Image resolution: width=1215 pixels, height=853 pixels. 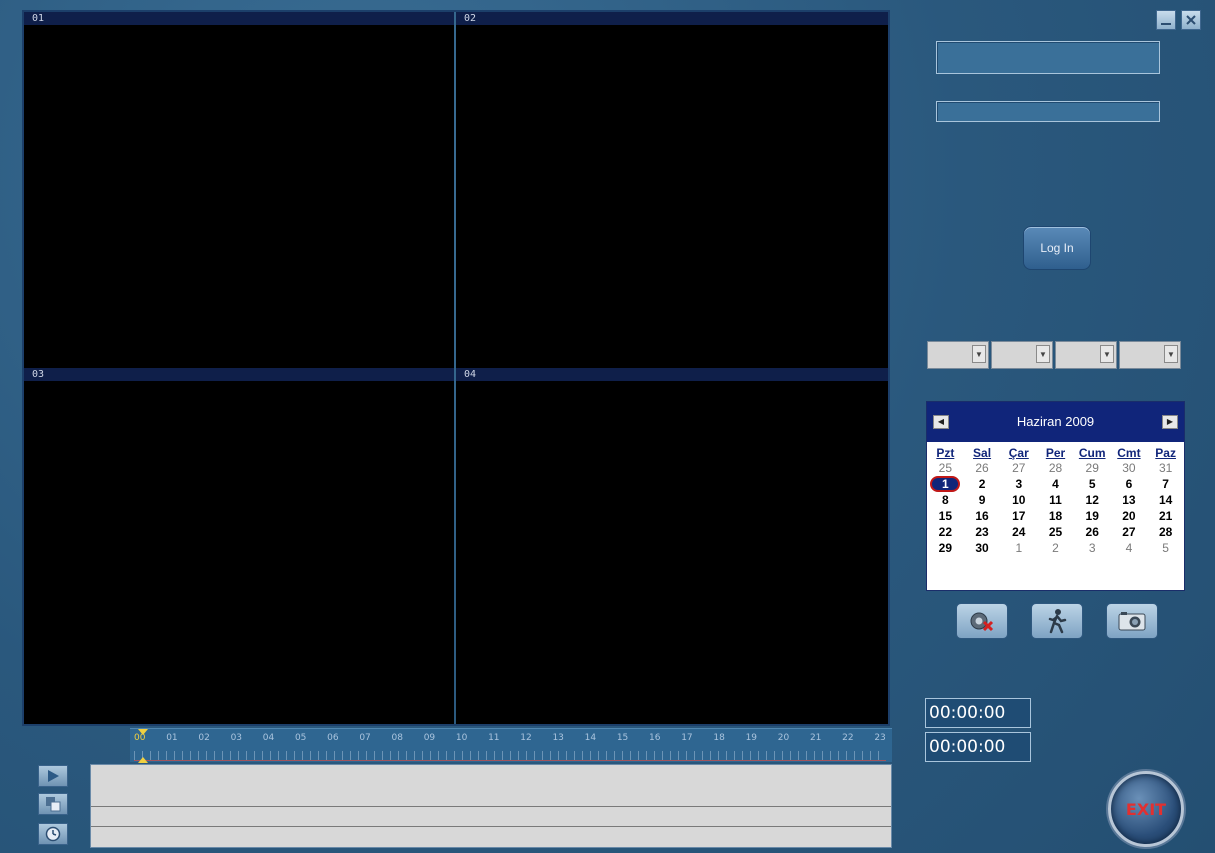 What do you see at coordinates (1018, 516) in the screenshot?
I see `calendar-day: 17` at bounding box center [1018, 516].